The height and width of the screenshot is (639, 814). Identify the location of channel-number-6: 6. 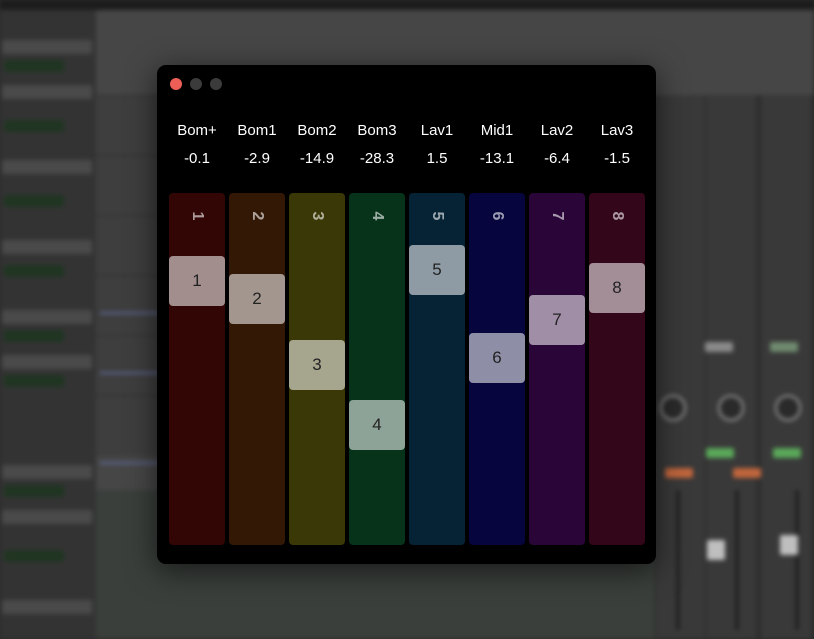
(497, 216).